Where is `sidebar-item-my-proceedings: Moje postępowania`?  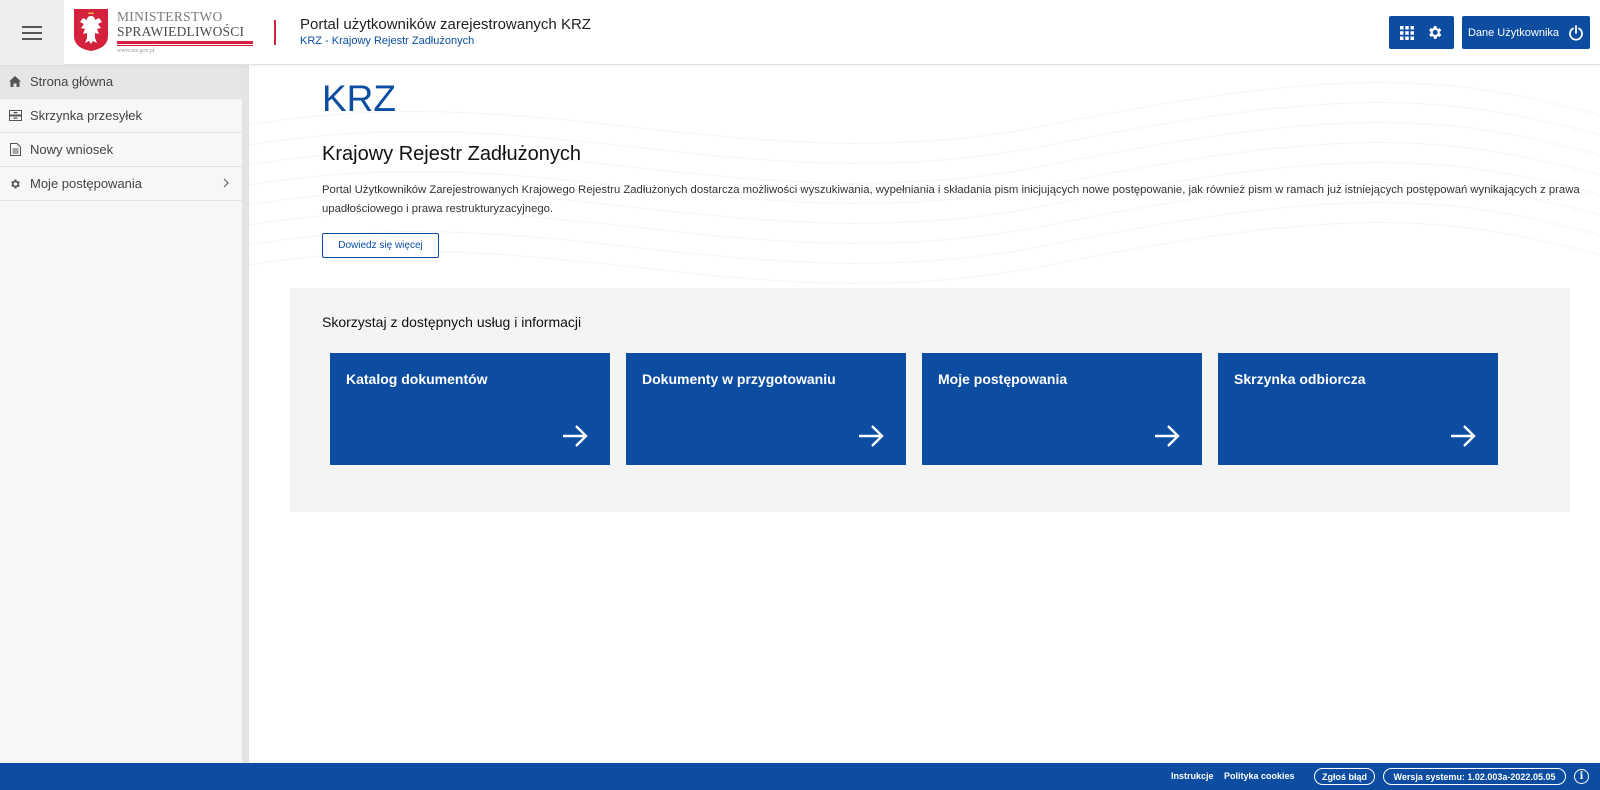
sidebar-item-my-proceedings: Moje postępowania is located at coordinates (121, 184).